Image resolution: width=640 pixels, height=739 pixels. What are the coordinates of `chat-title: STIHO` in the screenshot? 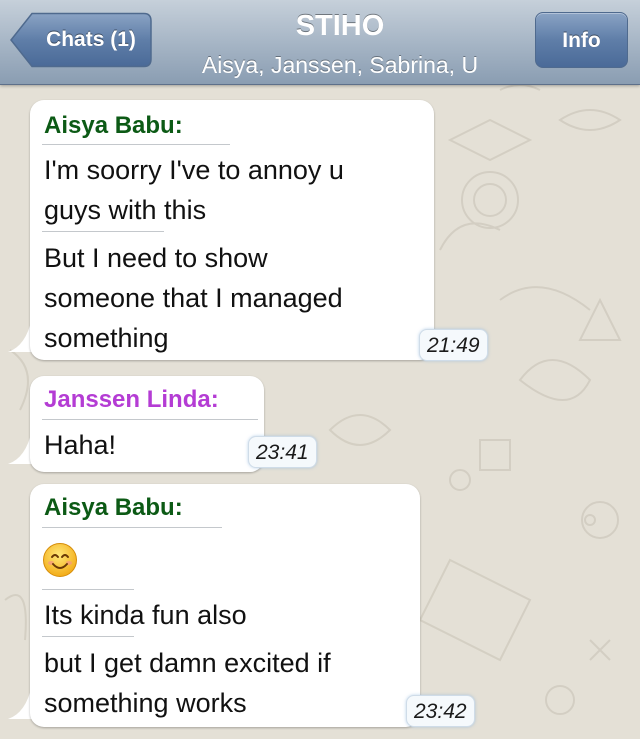 It's located at (340, 26).